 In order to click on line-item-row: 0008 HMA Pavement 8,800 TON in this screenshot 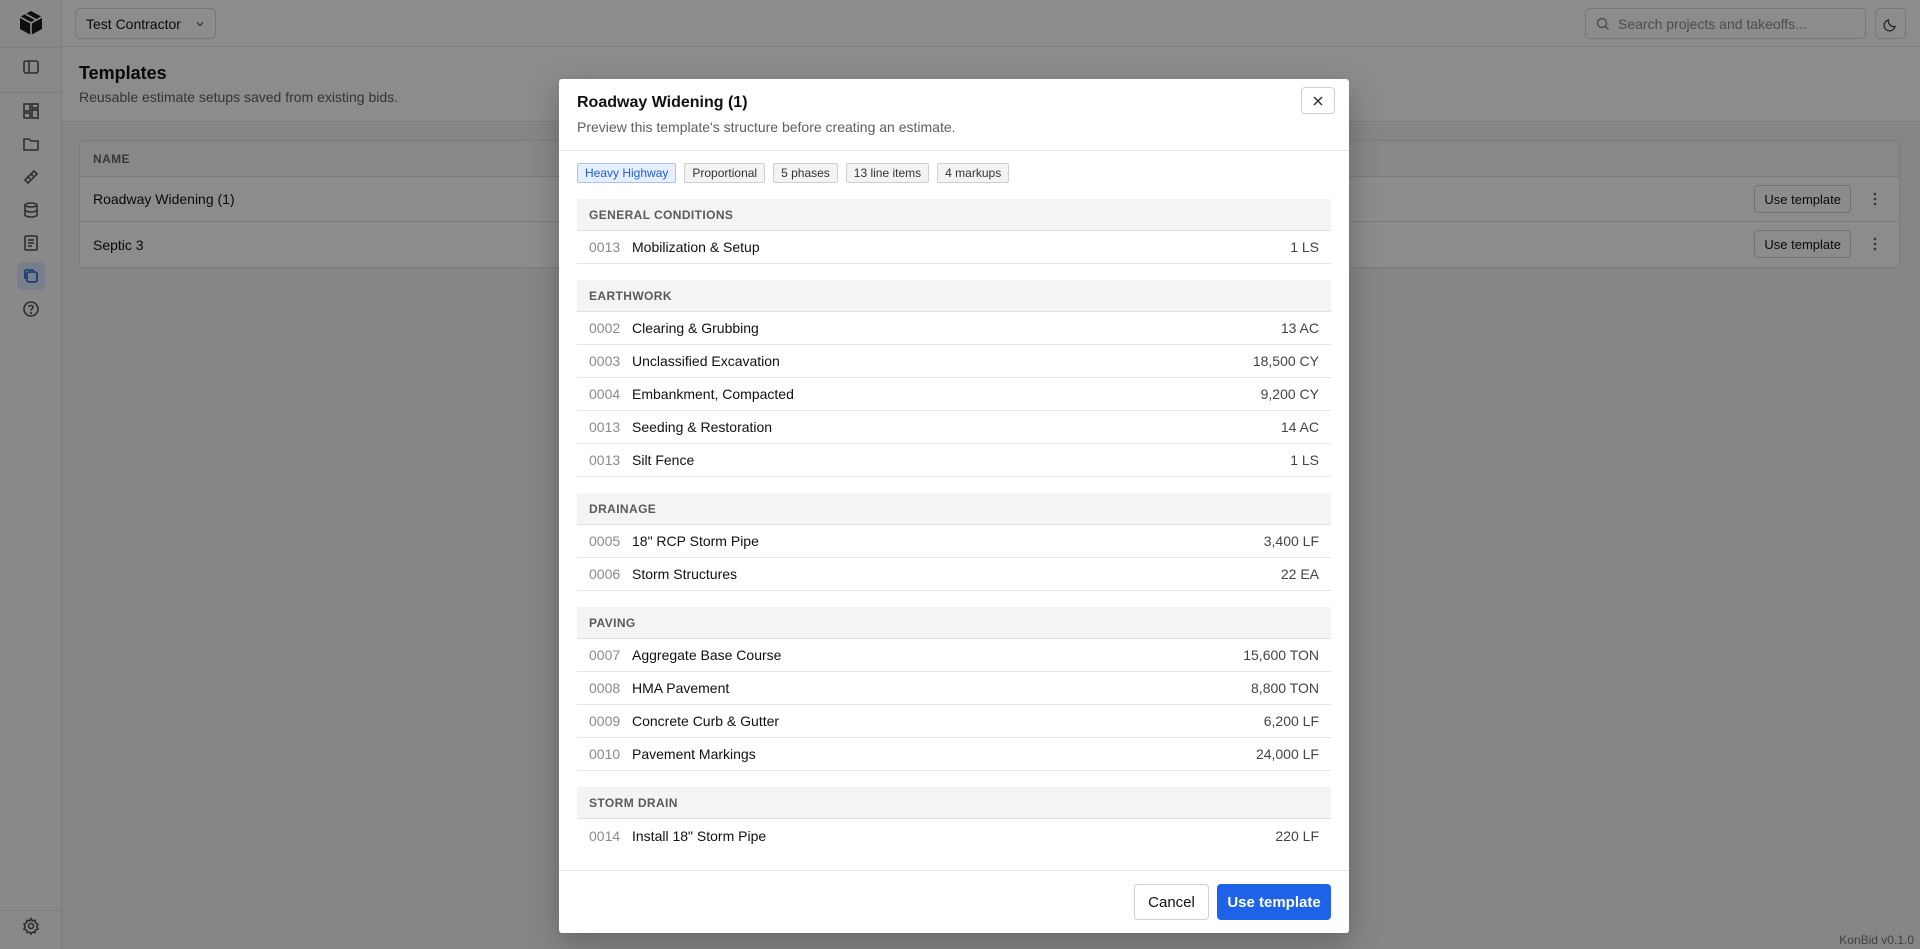, I will do `click(954, 688)`.